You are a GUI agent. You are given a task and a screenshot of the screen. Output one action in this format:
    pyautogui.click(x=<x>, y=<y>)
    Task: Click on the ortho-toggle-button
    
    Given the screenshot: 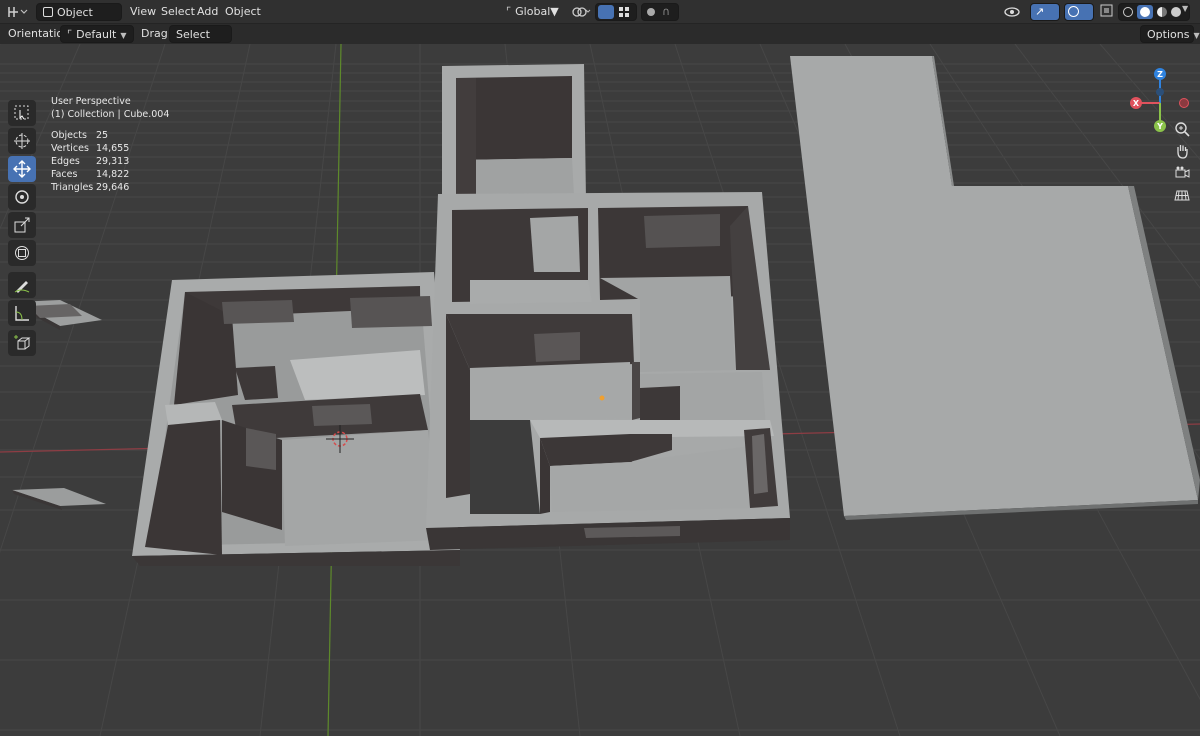 What is the action you would take?
    pyautogui.click(x=1182, y=195)
    